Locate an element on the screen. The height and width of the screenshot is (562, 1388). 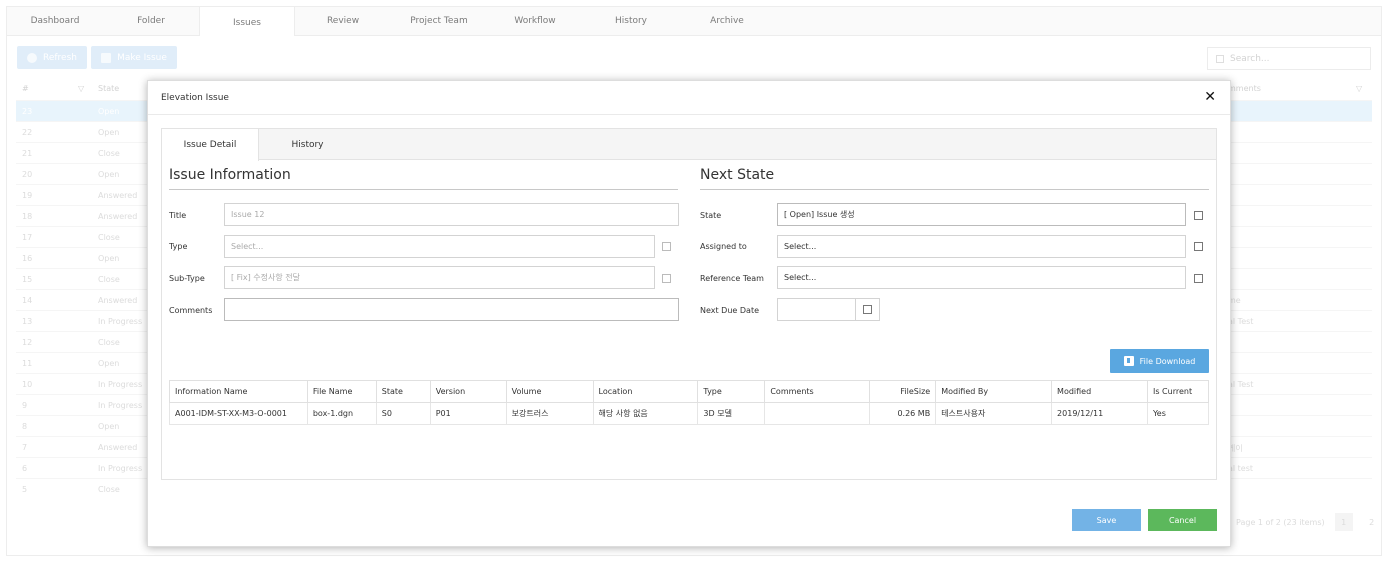
save-button: Save is located at coordinates (1106, 520).